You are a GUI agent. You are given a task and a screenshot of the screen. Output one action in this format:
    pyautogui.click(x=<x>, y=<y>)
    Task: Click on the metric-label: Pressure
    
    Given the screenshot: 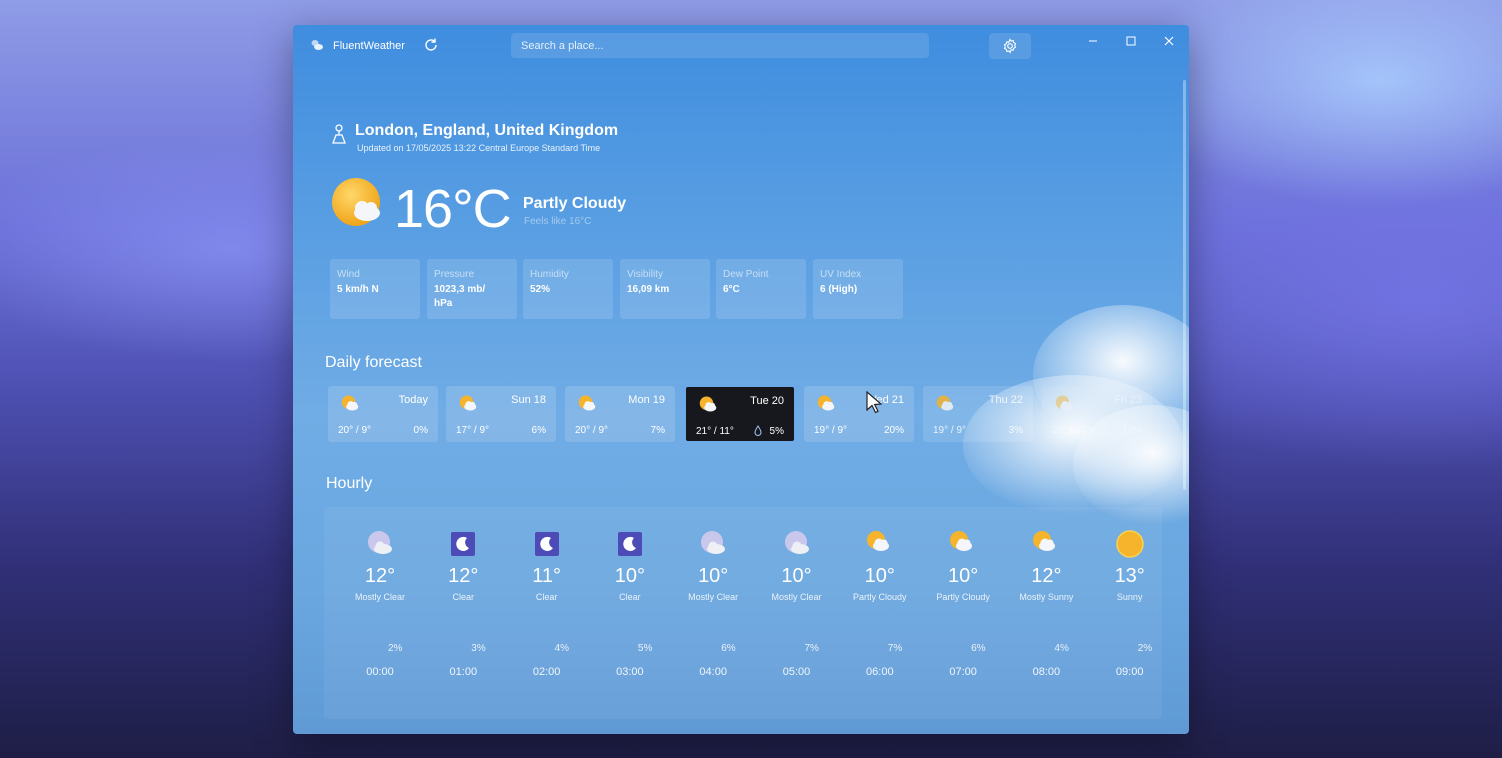 What is the action you would take?
    pyautogui.click(x=454, y=274)
    